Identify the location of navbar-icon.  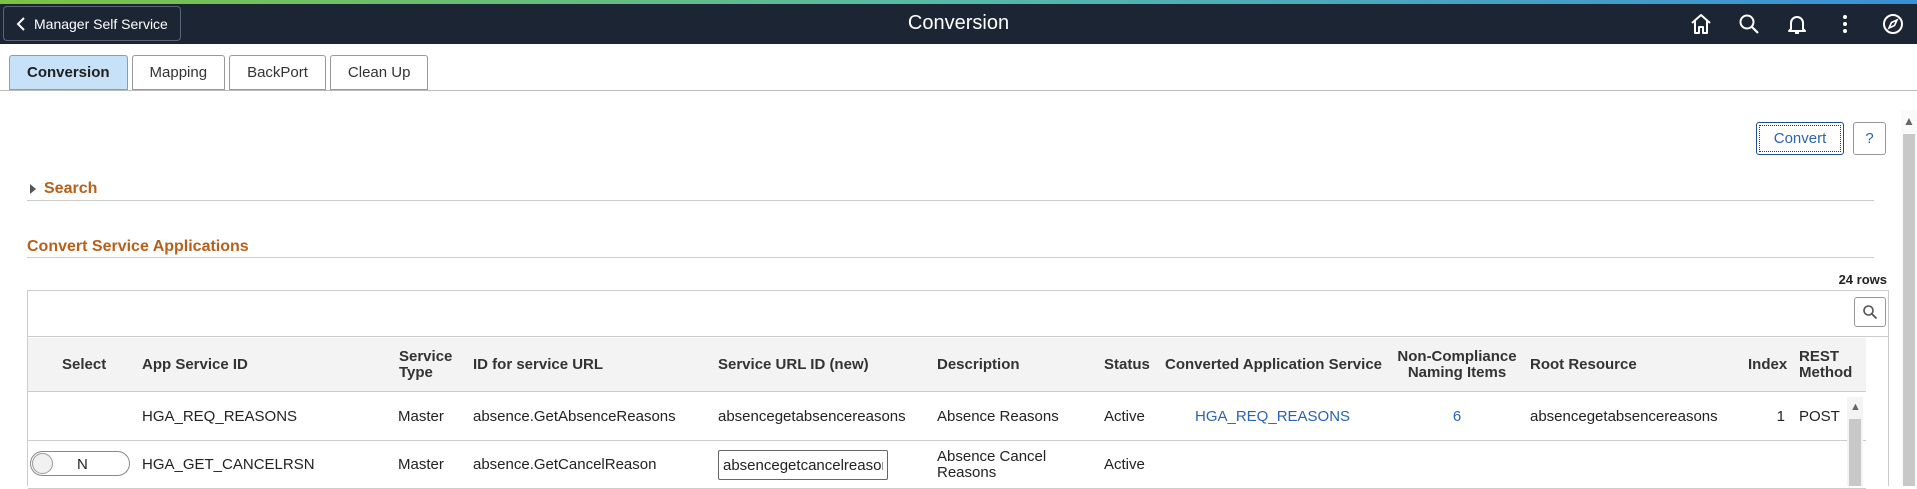
(1893, 24).